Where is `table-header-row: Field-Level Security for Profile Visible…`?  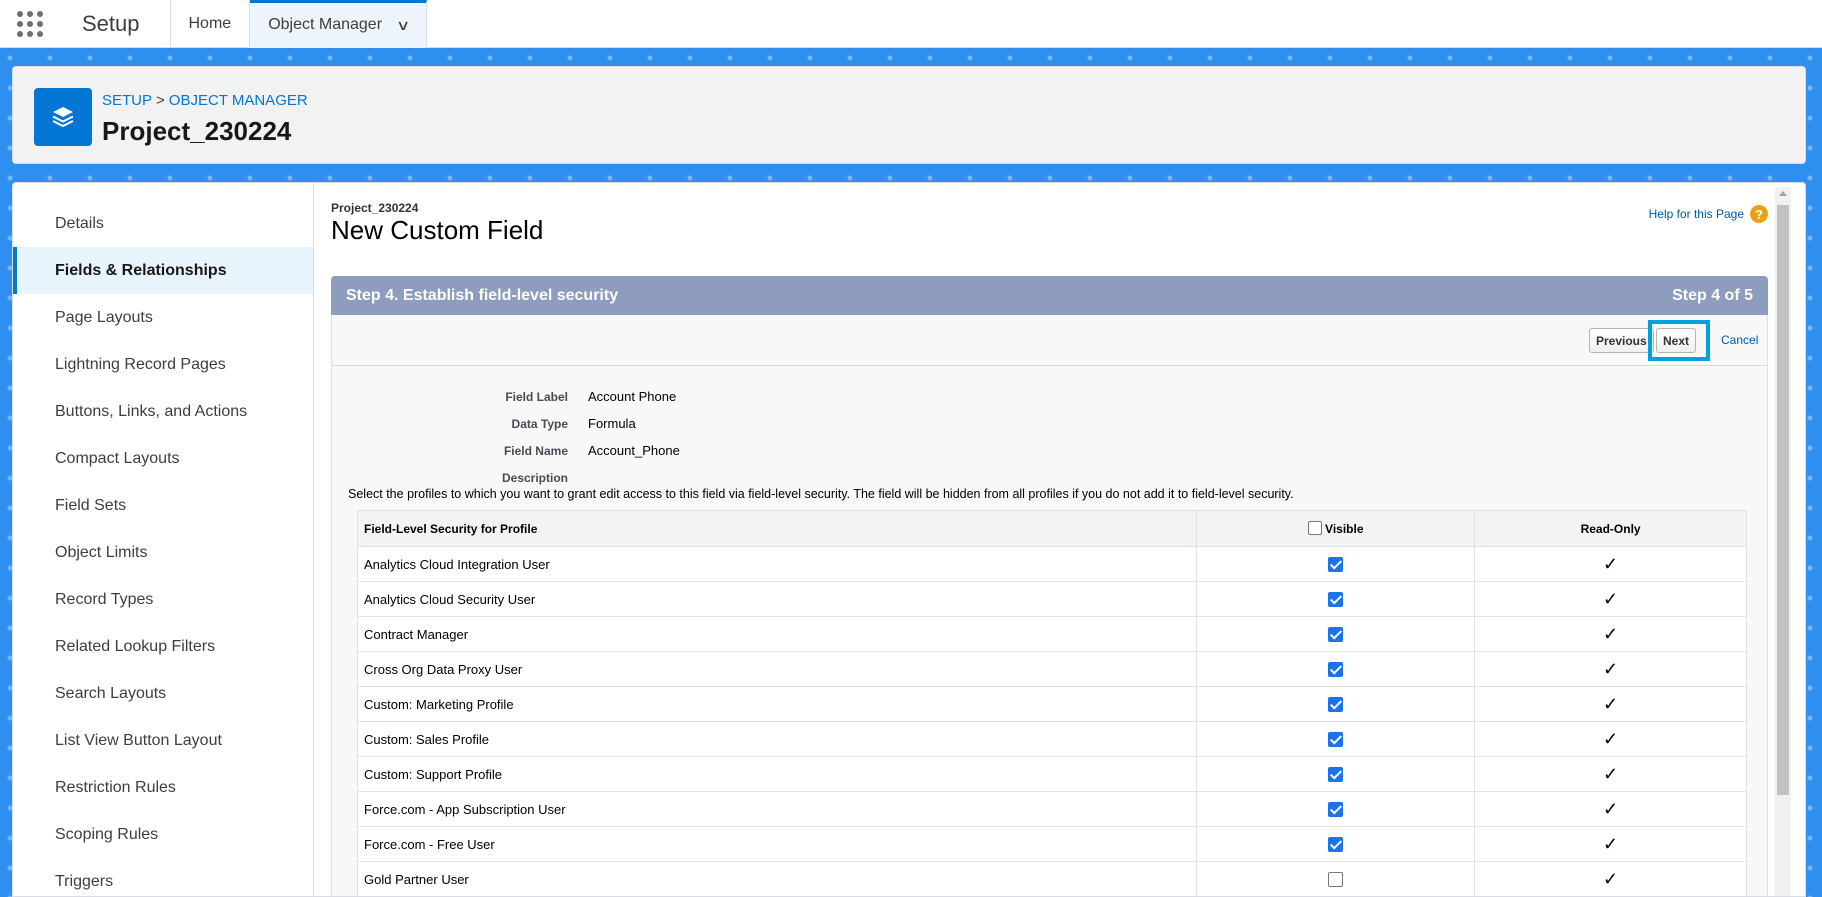 table-header-row: Field-Level Security for Profile Visible… is located at coordinates (1052, 528).